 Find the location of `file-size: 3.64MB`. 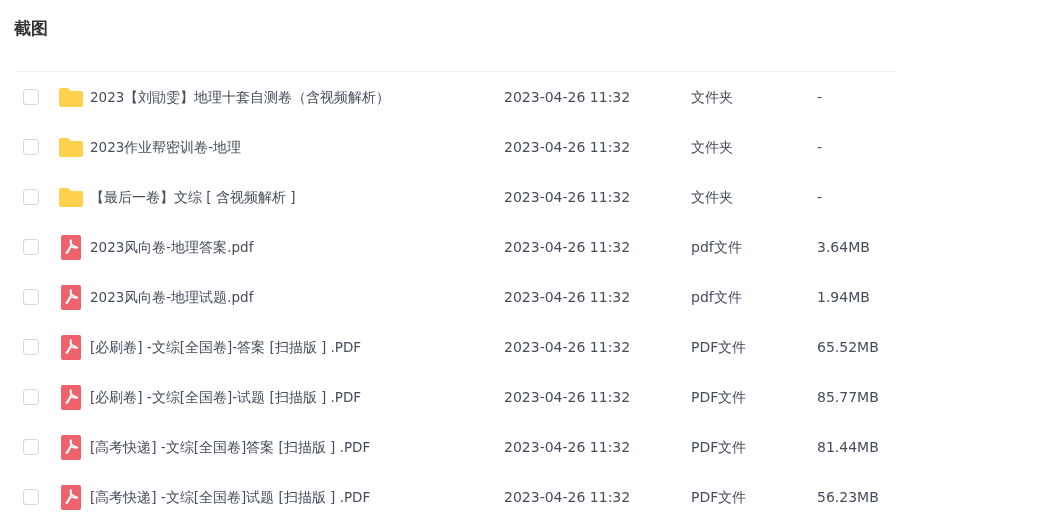

file-size: 3.64MB is located at coordinates (843, 246).